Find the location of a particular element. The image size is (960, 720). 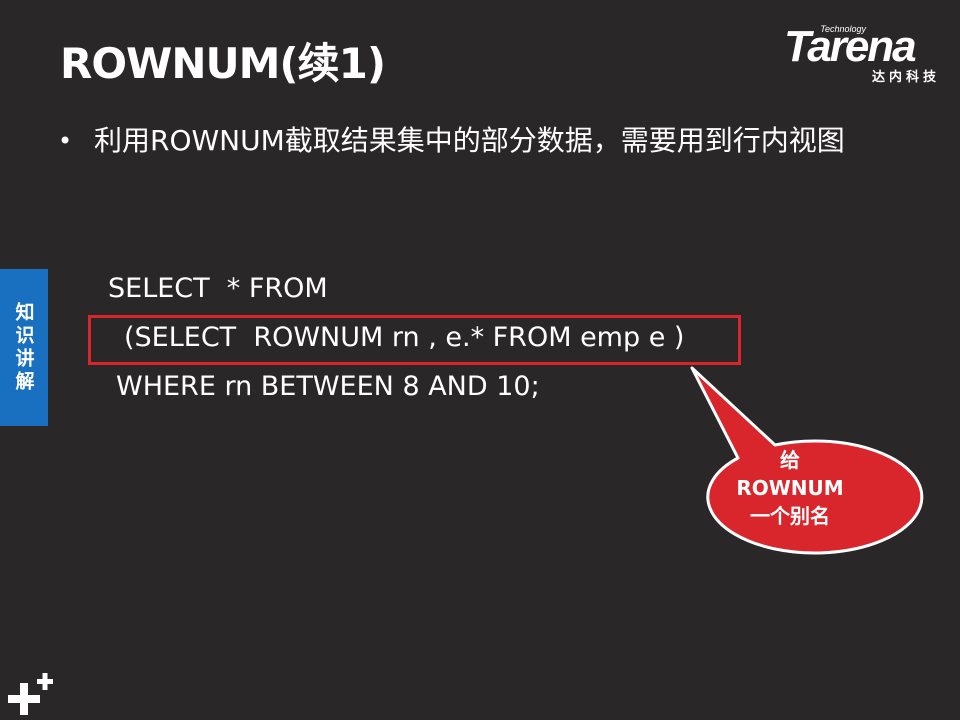

tarena-logo: Technology Tarena 达内科技 is located at coordinates (863, 54).